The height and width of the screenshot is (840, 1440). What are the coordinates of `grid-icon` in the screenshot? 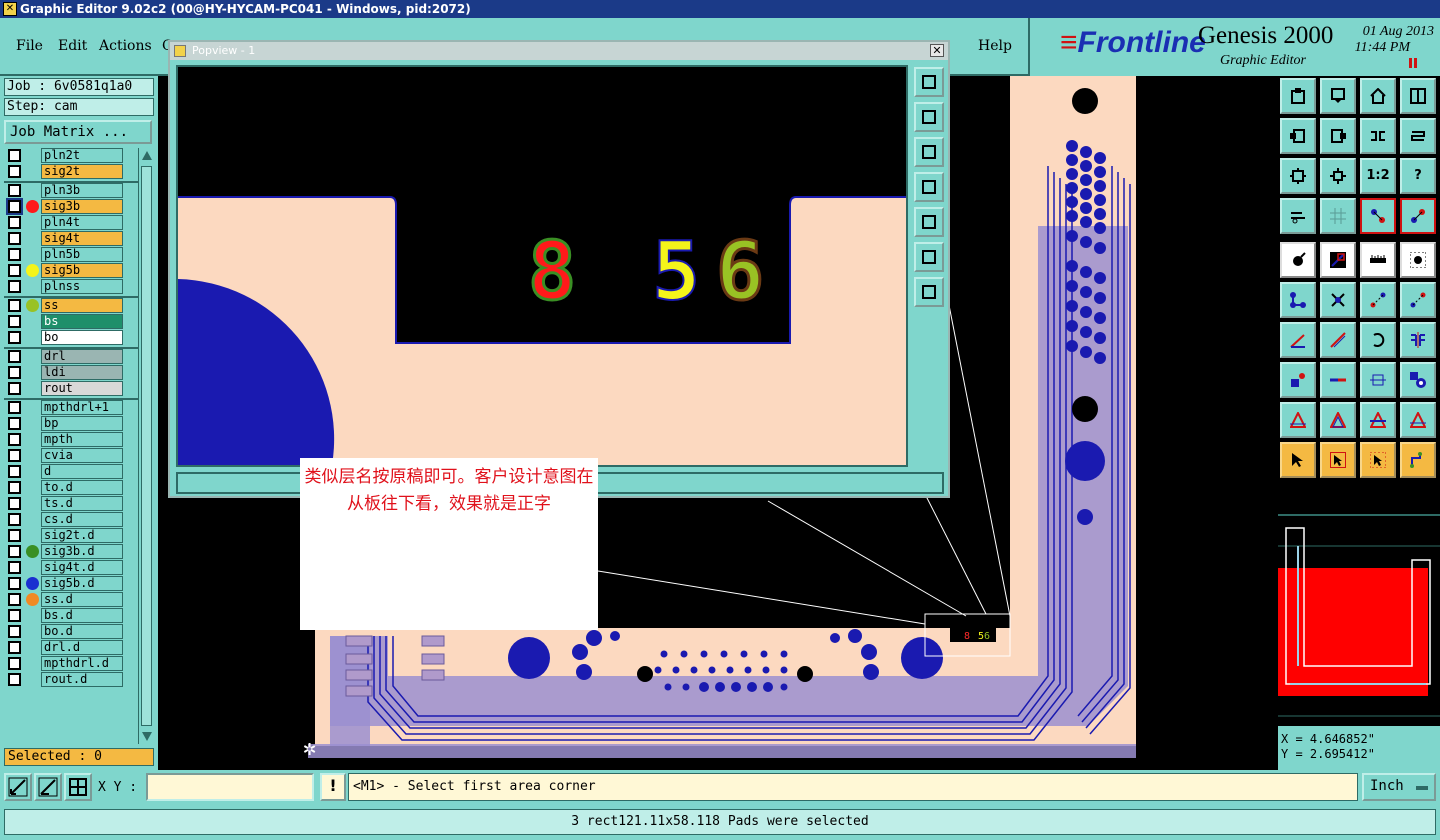 It's located at (1338, 216).